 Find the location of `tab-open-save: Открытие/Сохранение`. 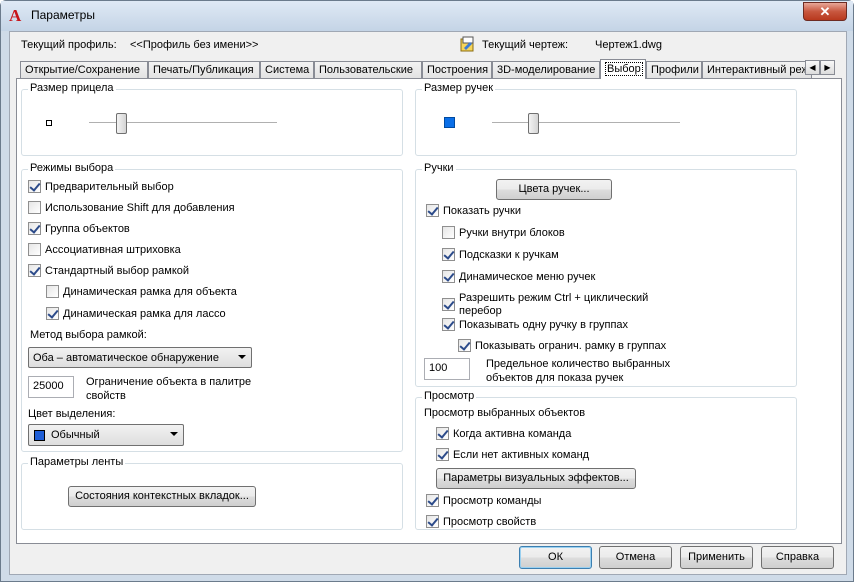

tab-open-save: Открытие/Сохранение is located at coordinates (84, 69).